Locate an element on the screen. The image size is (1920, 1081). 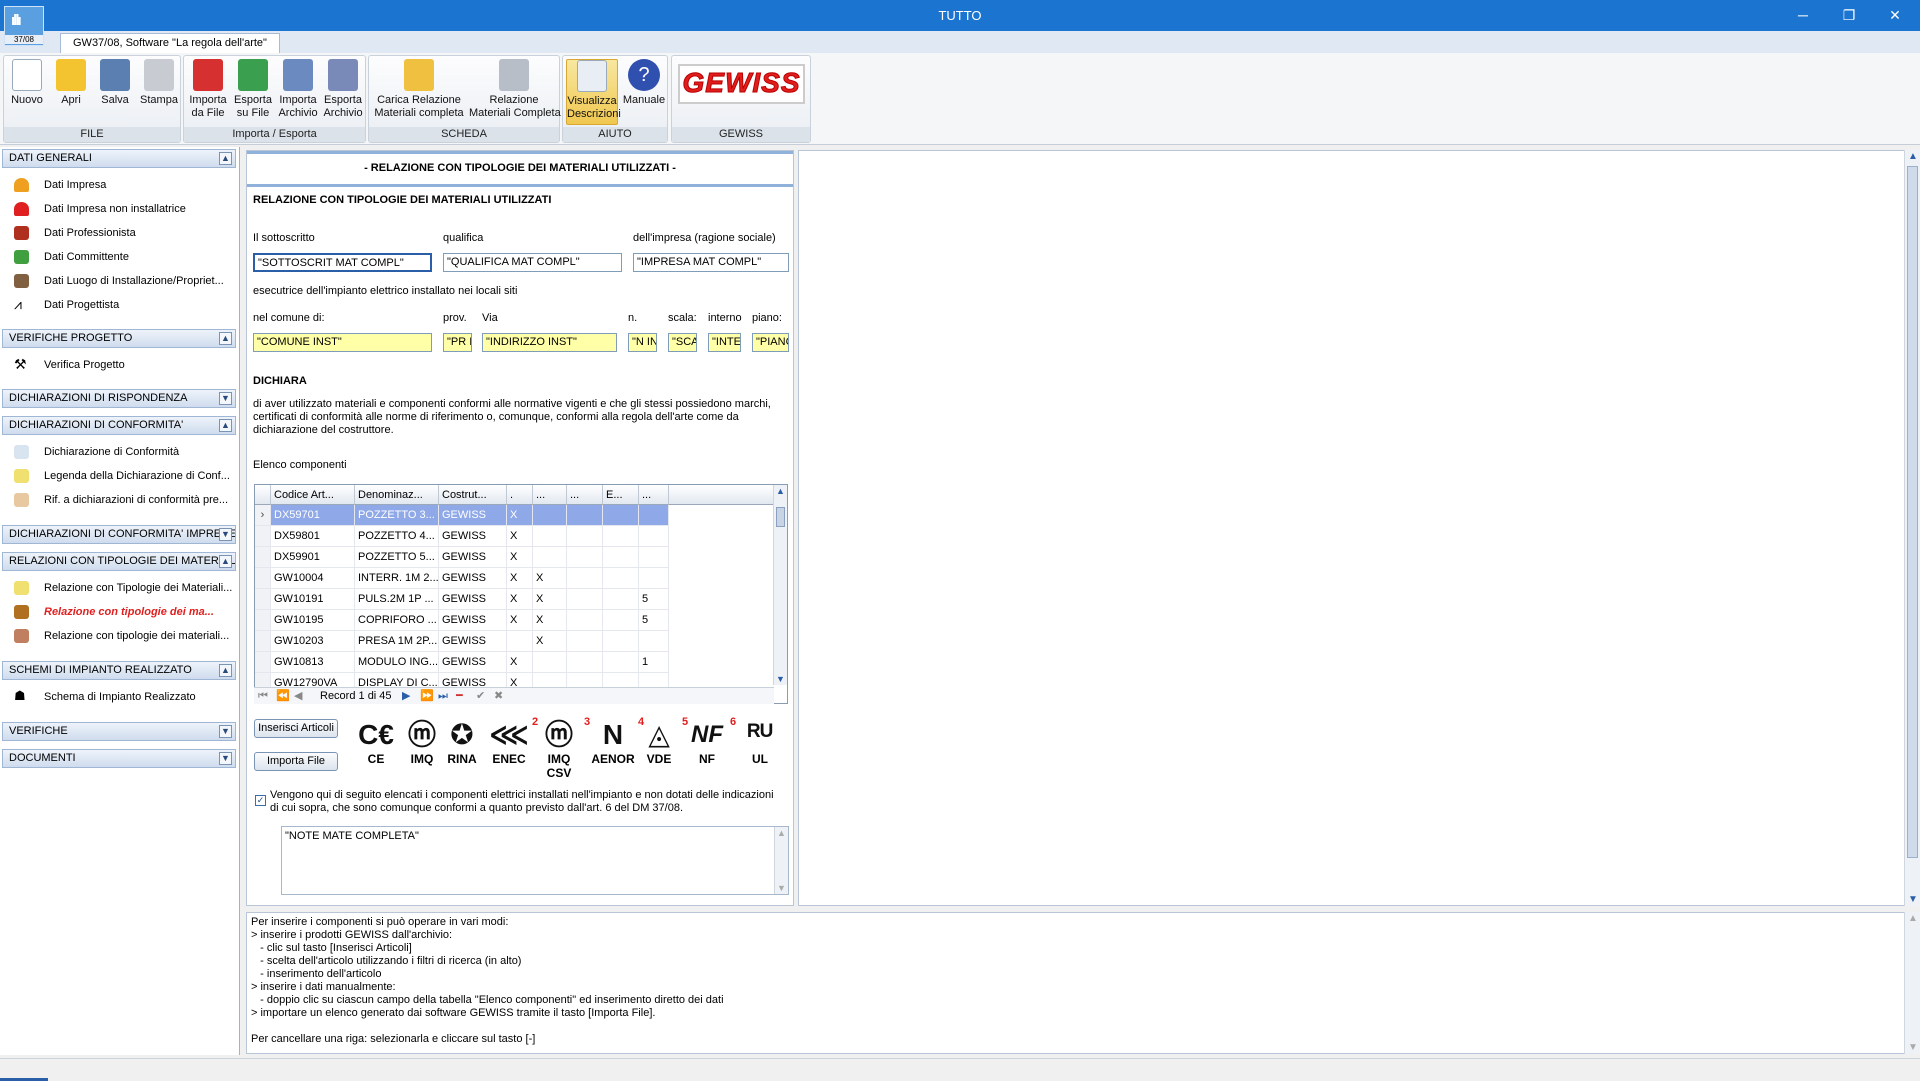
table-cell: 1 is located at coordinates (654, 662).